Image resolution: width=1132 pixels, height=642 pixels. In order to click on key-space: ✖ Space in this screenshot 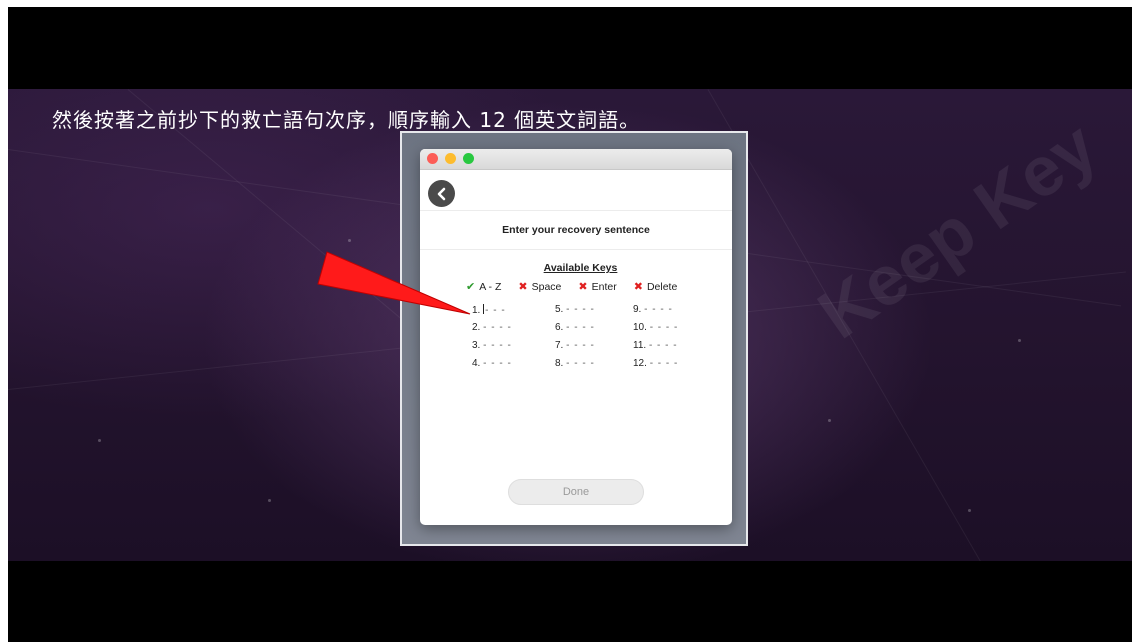, I will do `click(540, 287)`.